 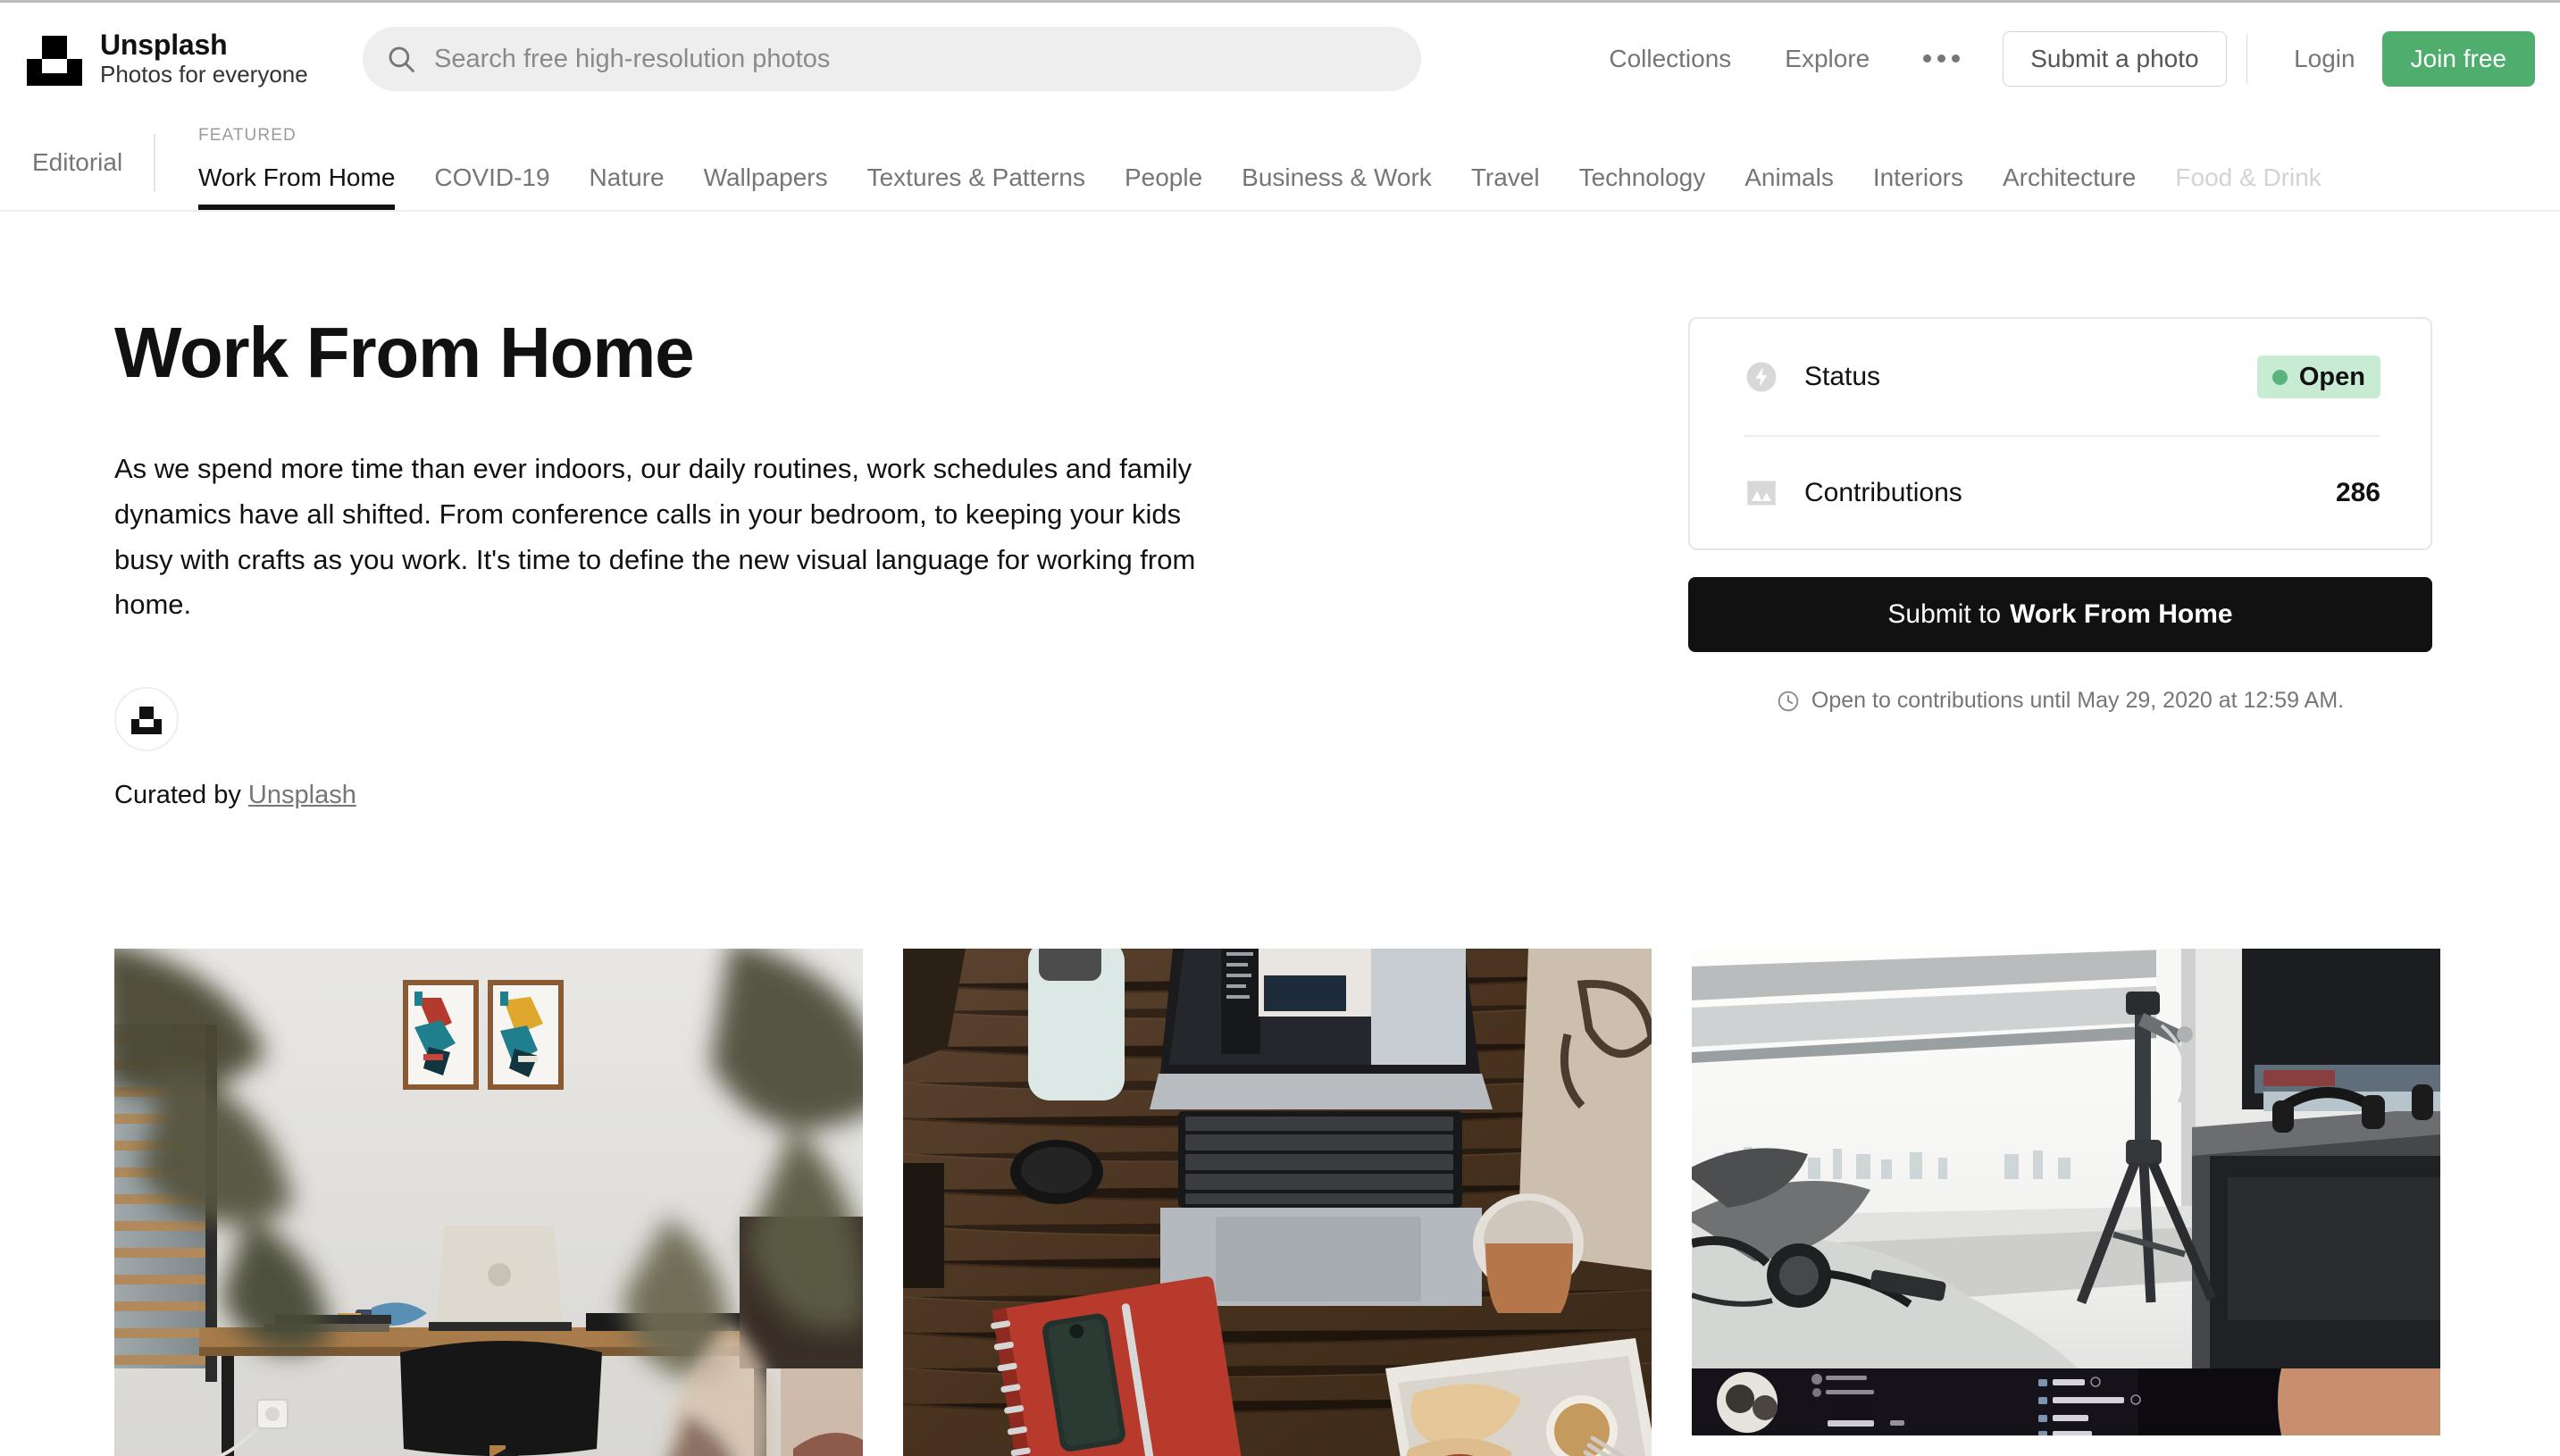 I want to click on tab-work-from-home: FEATURED Work From Home, so click(x=297, y=162).